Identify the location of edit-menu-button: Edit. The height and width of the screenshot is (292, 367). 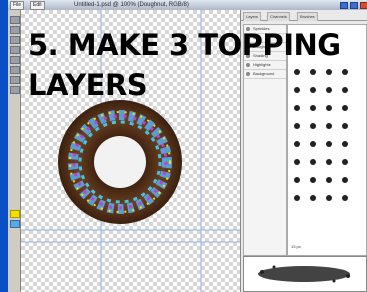
(37, 5).